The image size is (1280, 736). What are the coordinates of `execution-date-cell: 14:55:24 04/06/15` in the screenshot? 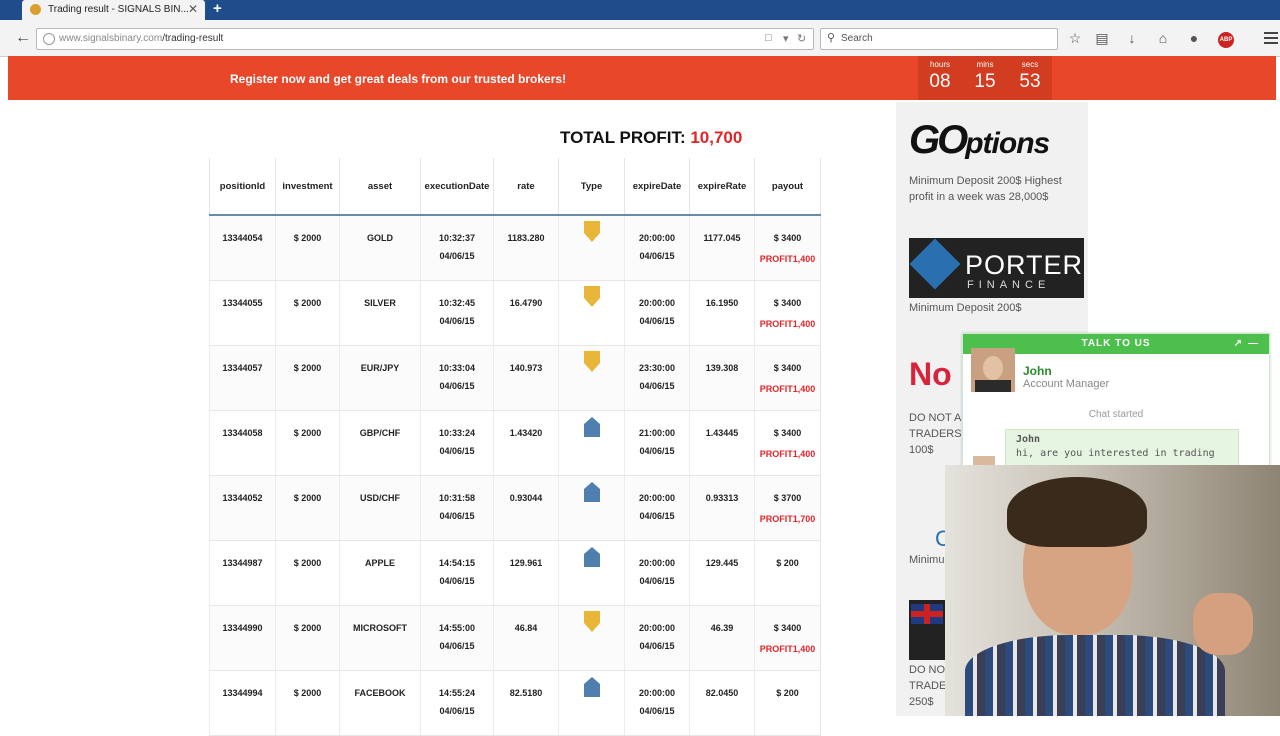 It's located at (457, 703).